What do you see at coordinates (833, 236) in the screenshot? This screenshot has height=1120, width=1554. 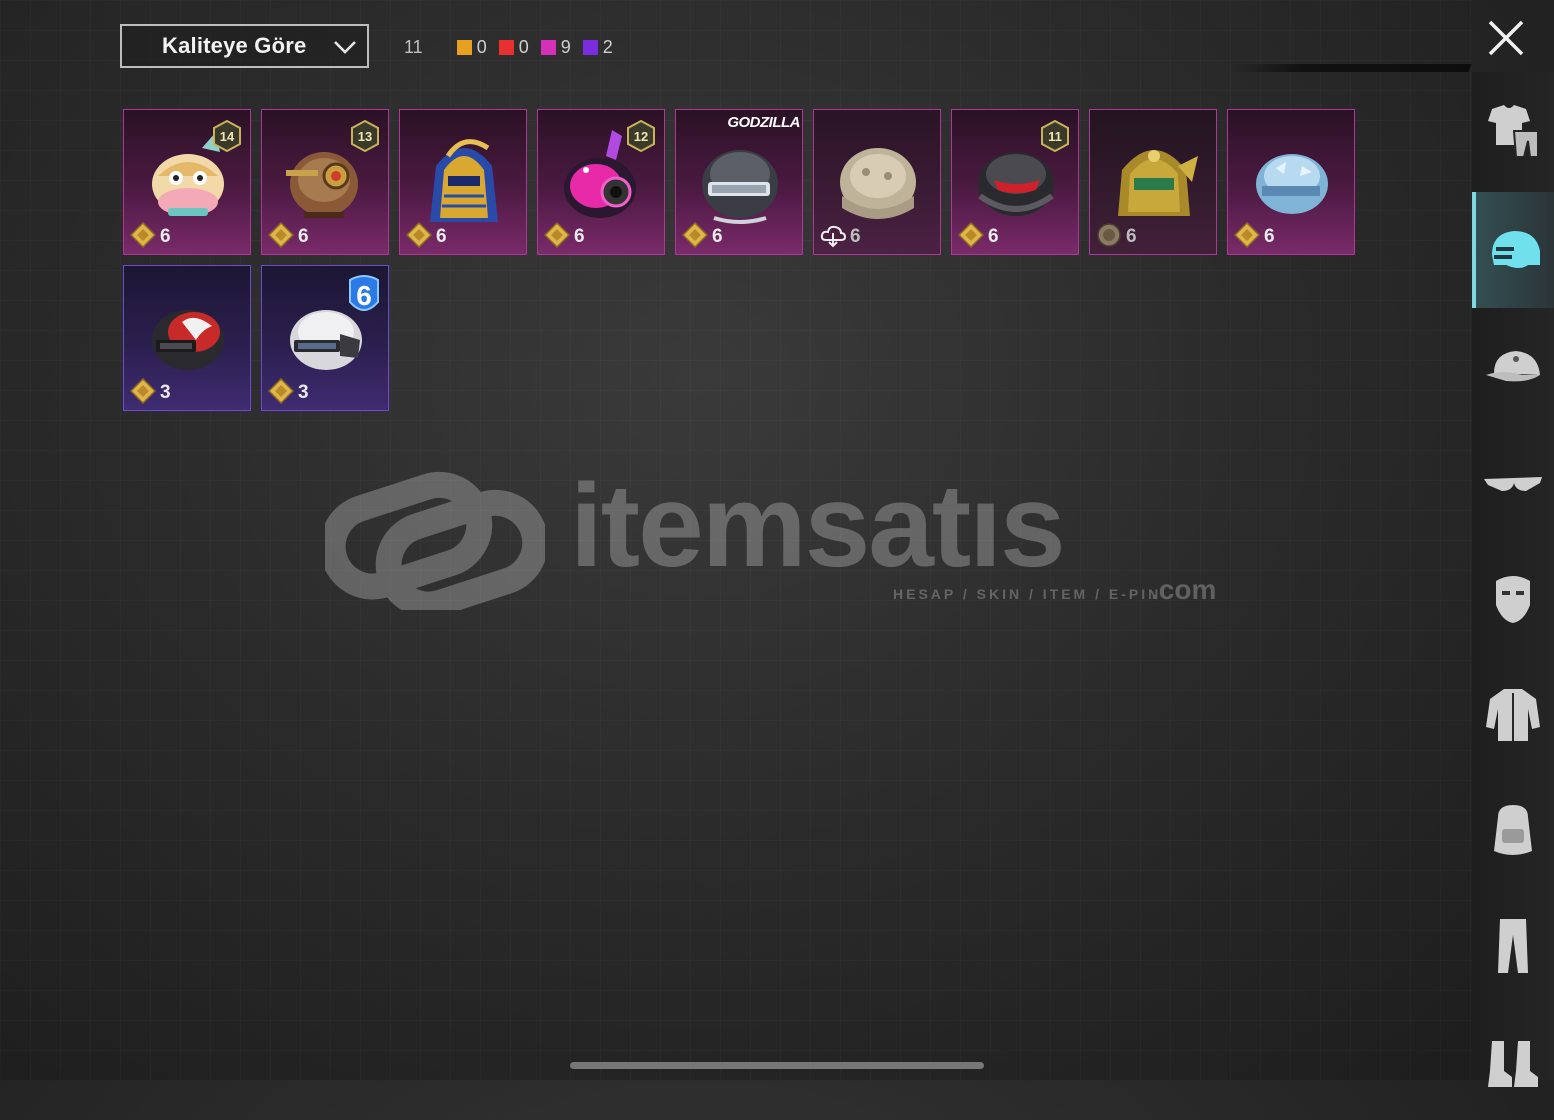 I see `cloud-download-icon` at bounding box center [833, 236].